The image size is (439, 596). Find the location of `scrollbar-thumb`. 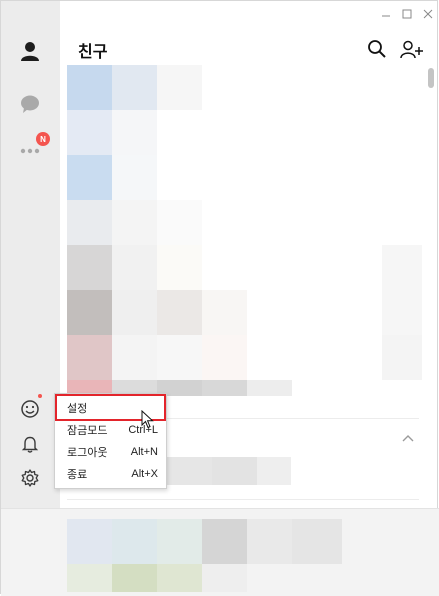

scrollbar-thumb is located at coordinates (431, 78).